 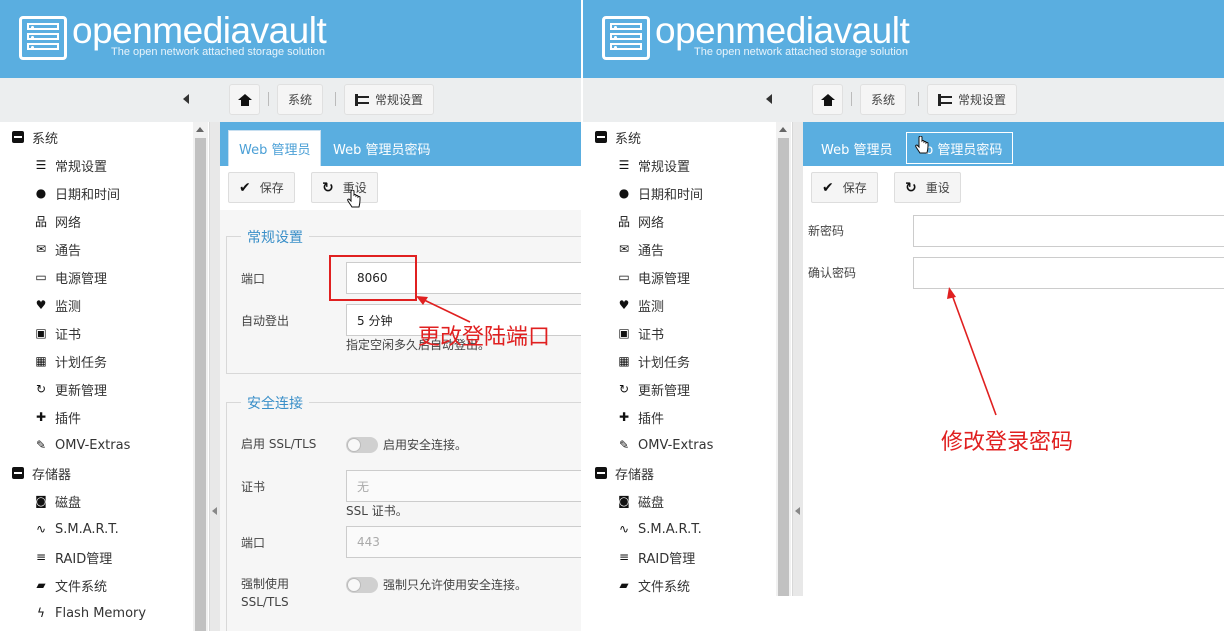 What do you see at coordinates (972, 351) in the screenshot?
I see `annotation-arrow-right` at bounding box center [972, 351].